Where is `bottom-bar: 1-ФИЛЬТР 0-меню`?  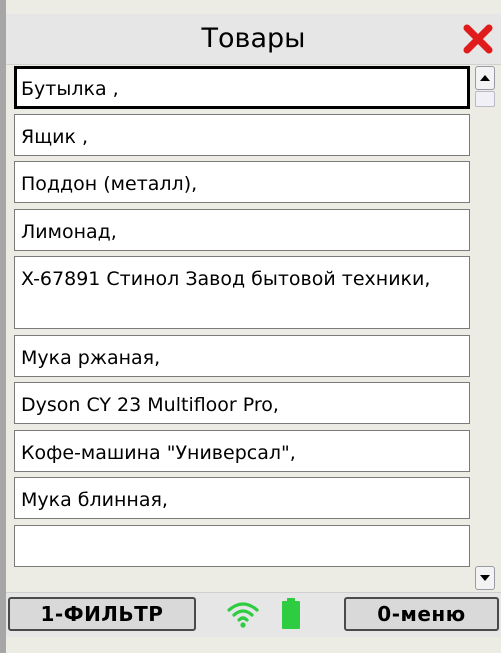 bottom-bar: 1-ФИЛЬТР 0-меню is located at coordinates (253, 614).